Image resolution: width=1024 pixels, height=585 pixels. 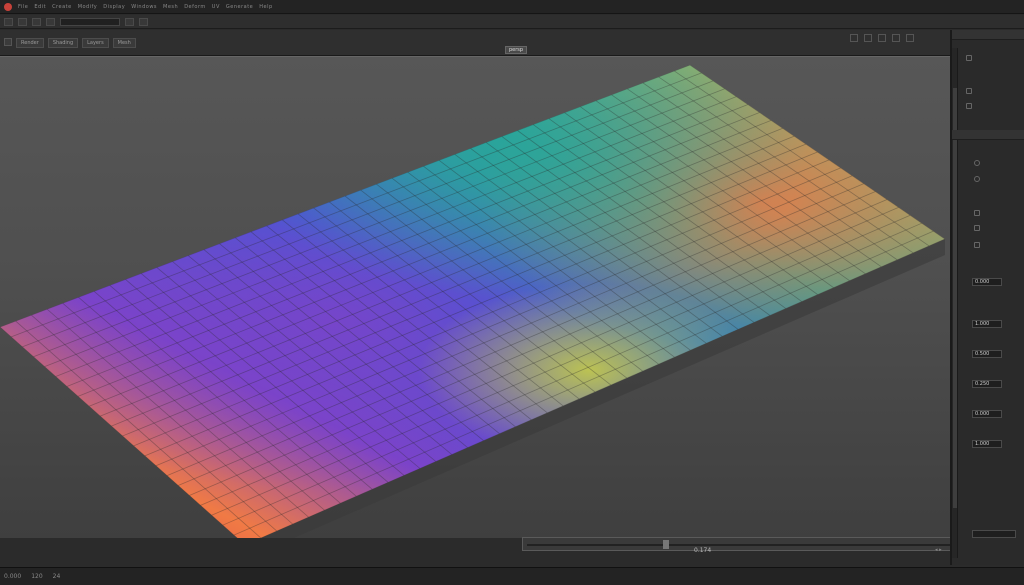 What do you see at coordinates (896, 38) in the screenshot?
I see `lighting-icon` at bounding box center [896, 38].